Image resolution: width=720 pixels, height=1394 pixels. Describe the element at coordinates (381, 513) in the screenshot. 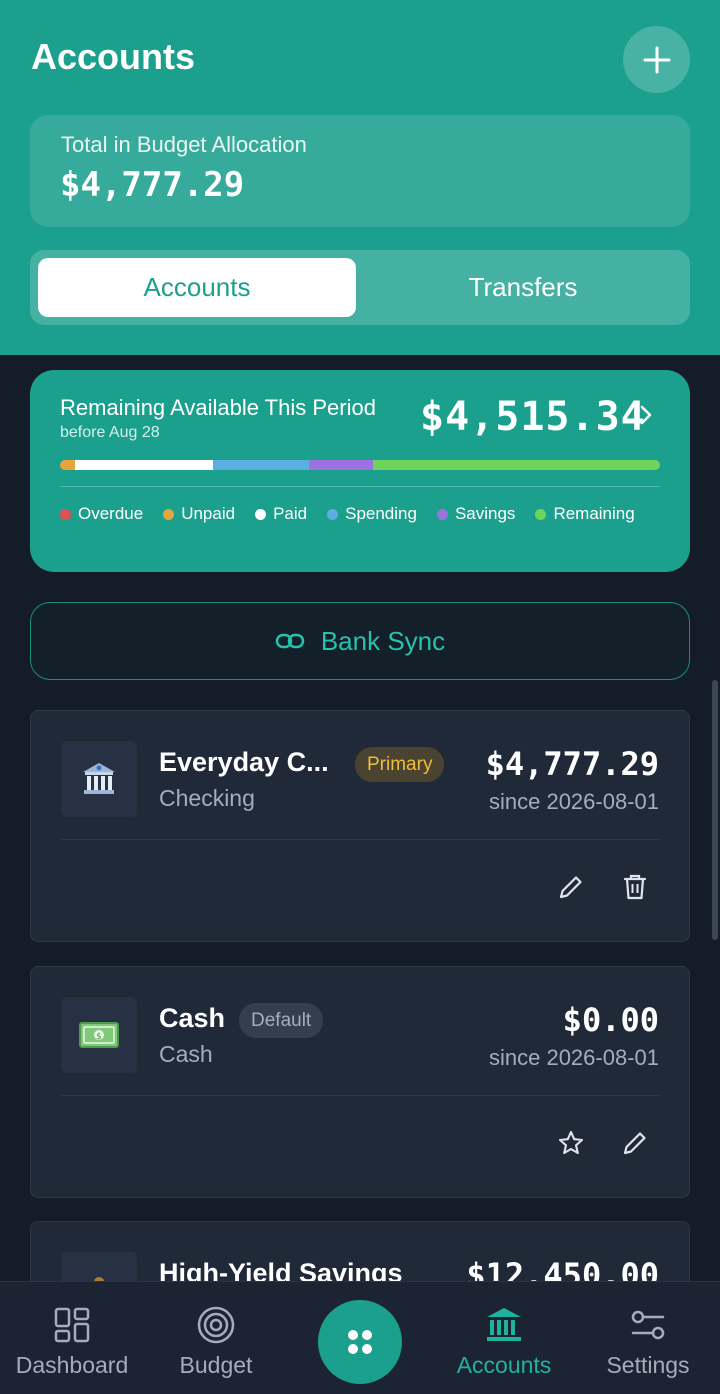

I see `legend-label: Spending` at that location.